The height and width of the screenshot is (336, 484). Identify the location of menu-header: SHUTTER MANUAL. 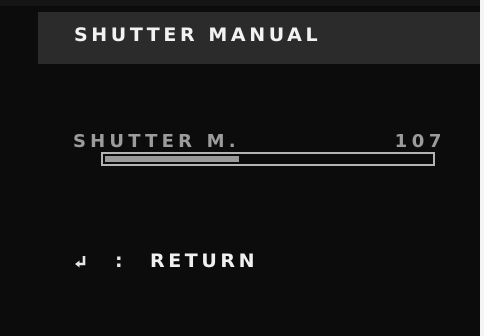
(259, 38).